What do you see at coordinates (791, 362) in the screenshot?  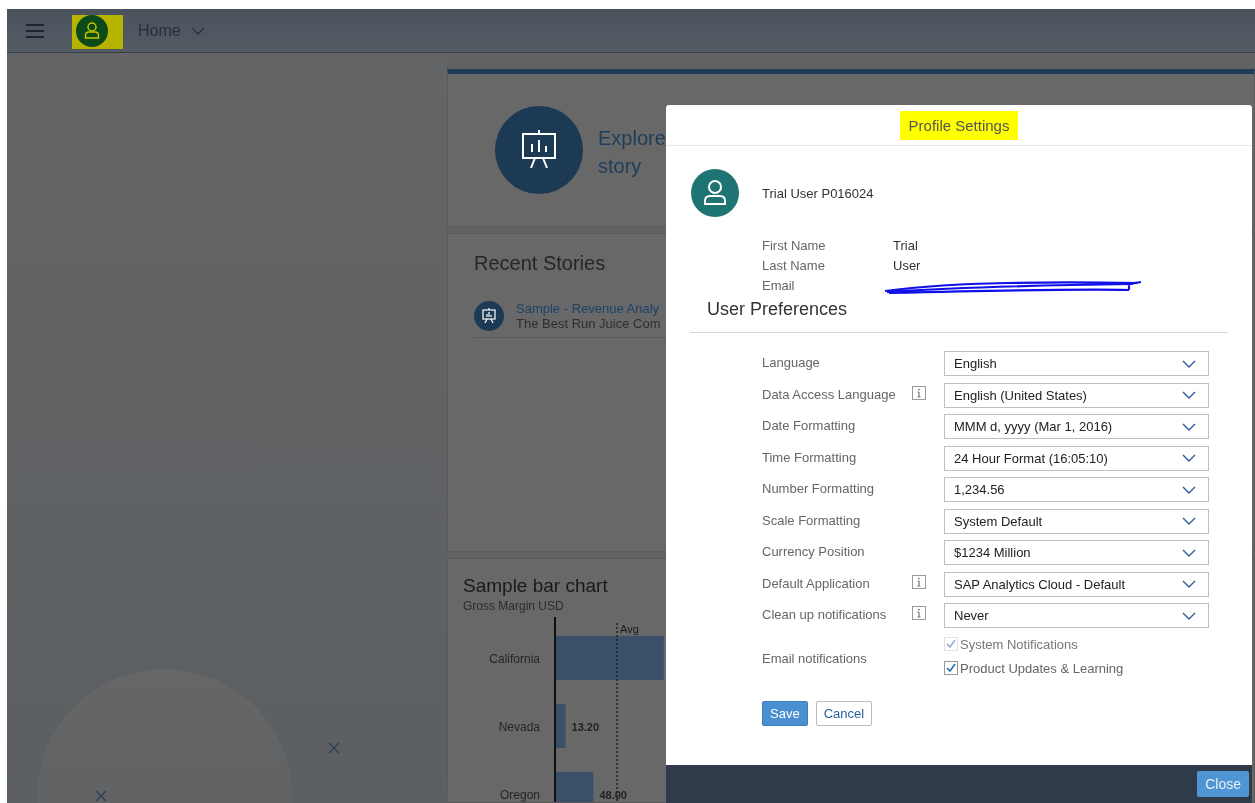 I see `preference-label: Language` at bounding box center [791, 362].